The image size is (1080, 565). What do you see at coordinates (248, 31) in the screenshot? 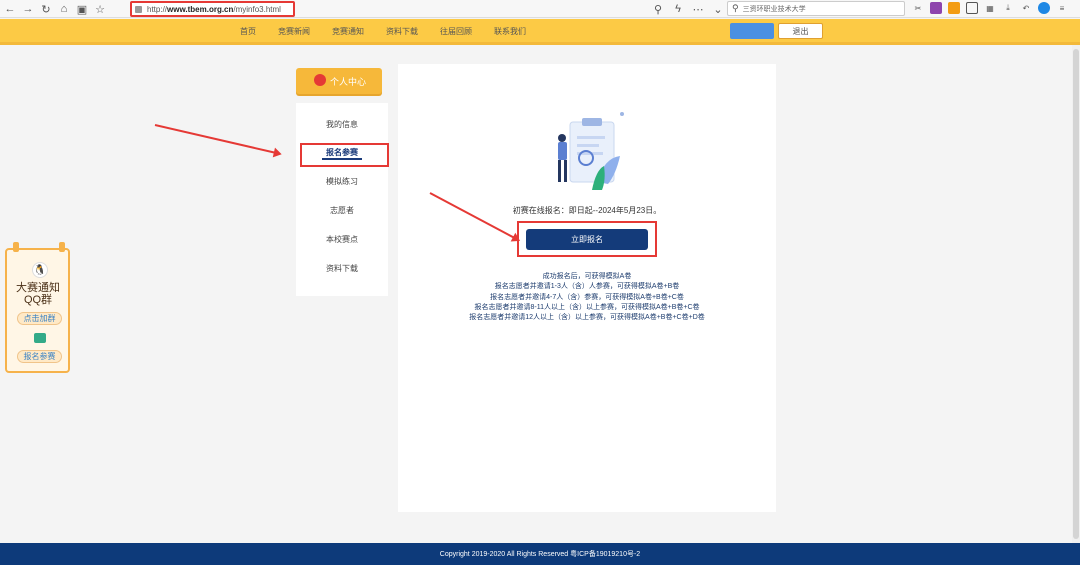
I see `nav-home: 首页` at bounding box center [248, 31].